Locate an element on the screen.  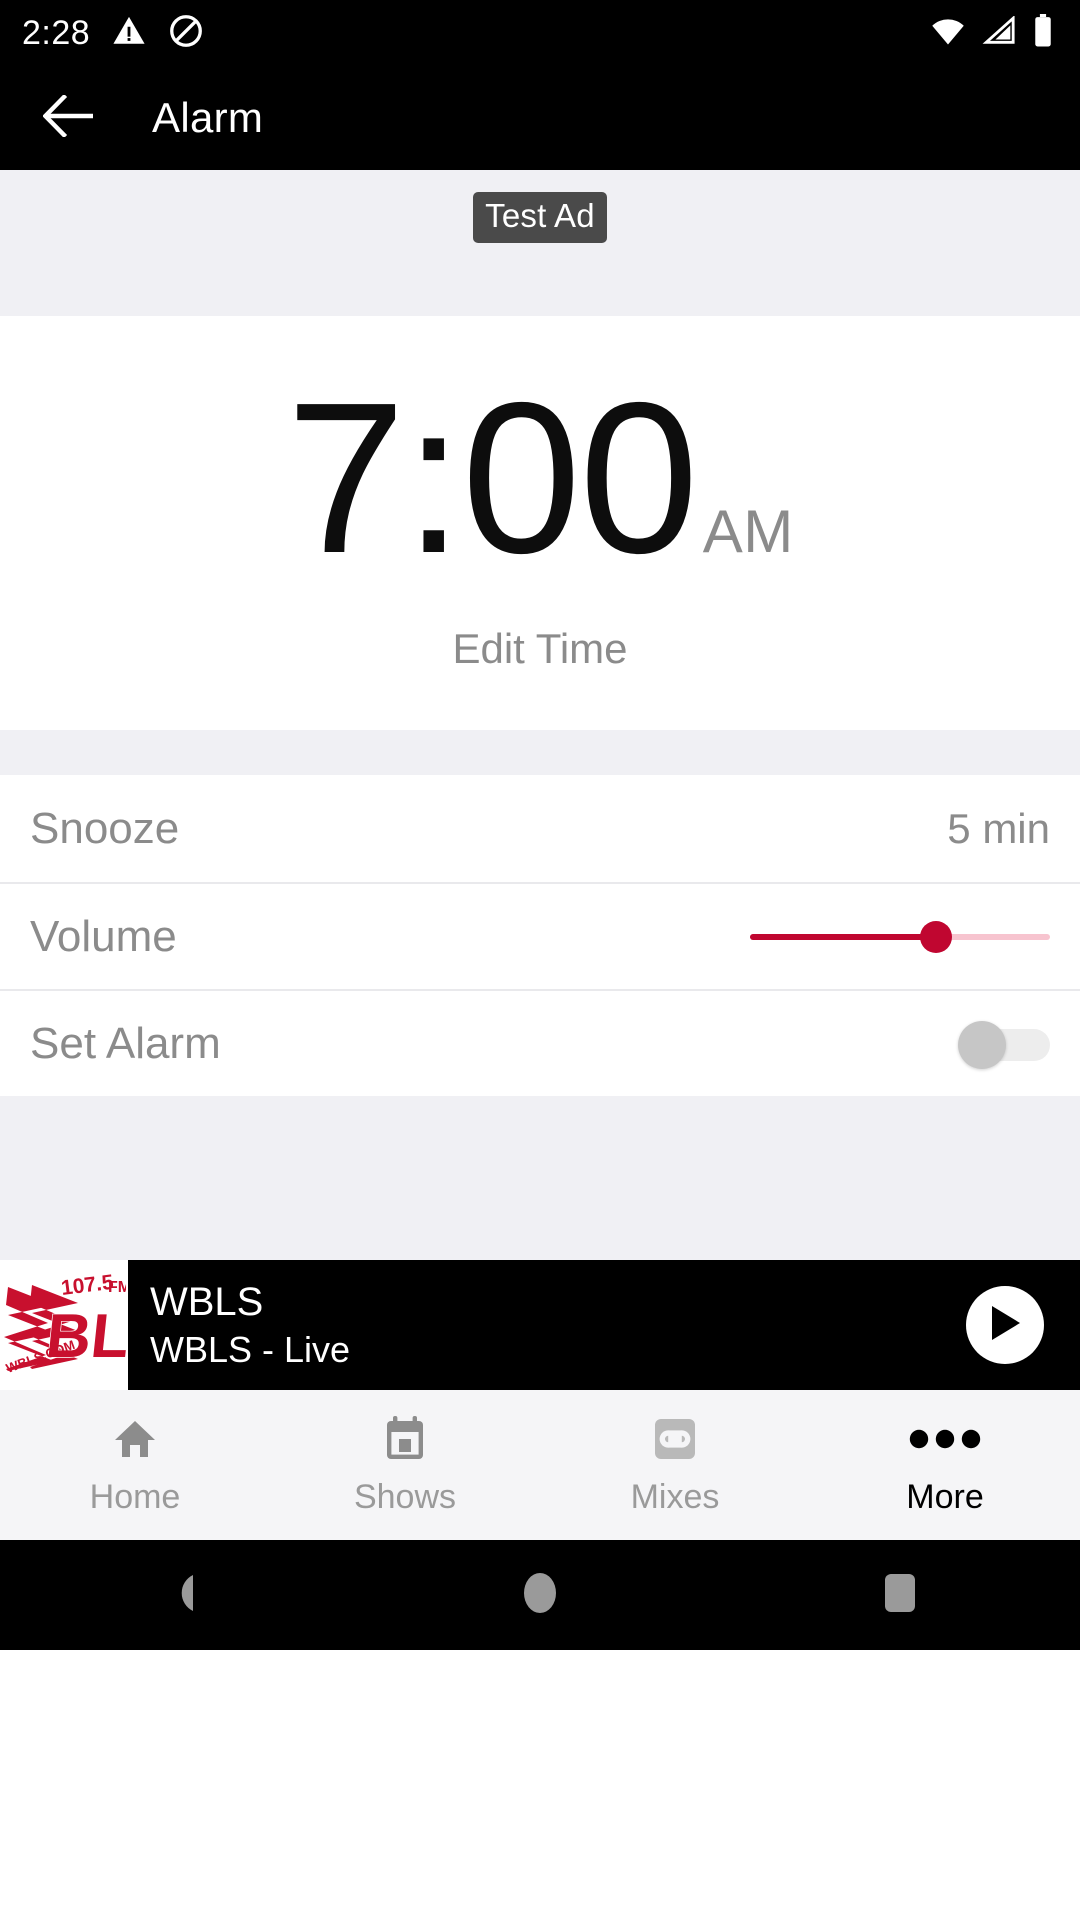
nav-item-home: Home is located at coordinates (135, 1465).